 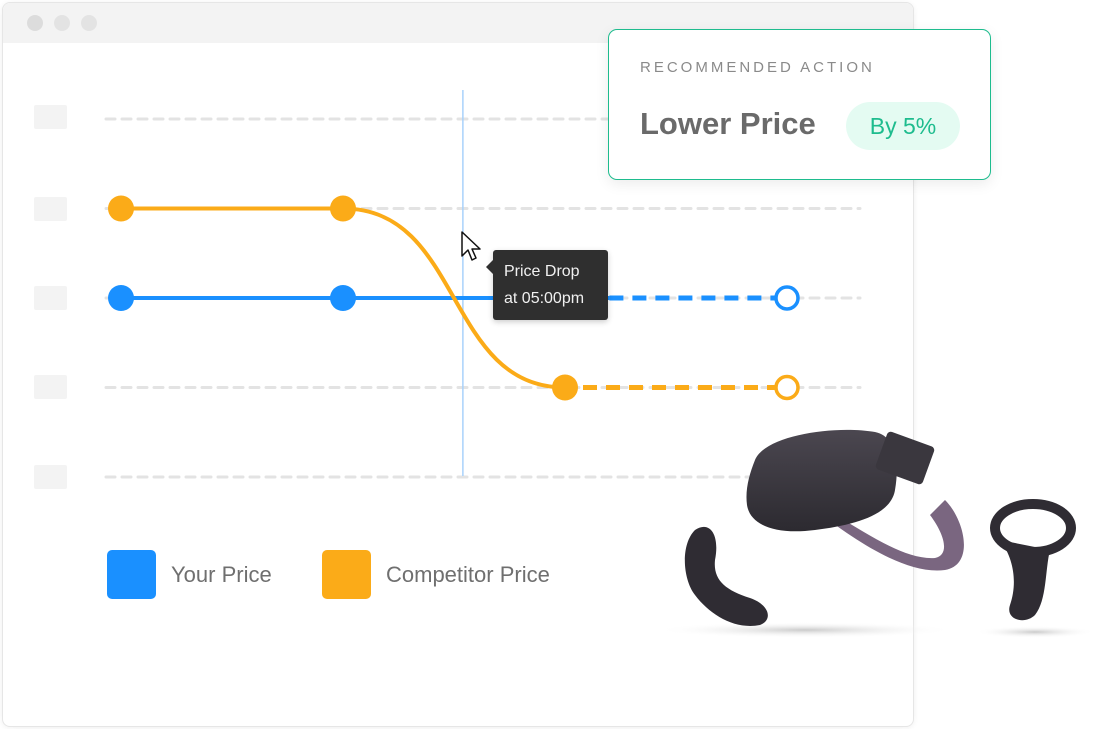 What do you see at coordinates (468, 574) in the screenshot?
I see `legend-label: Competitor Price` at bounding box center [468, 574].